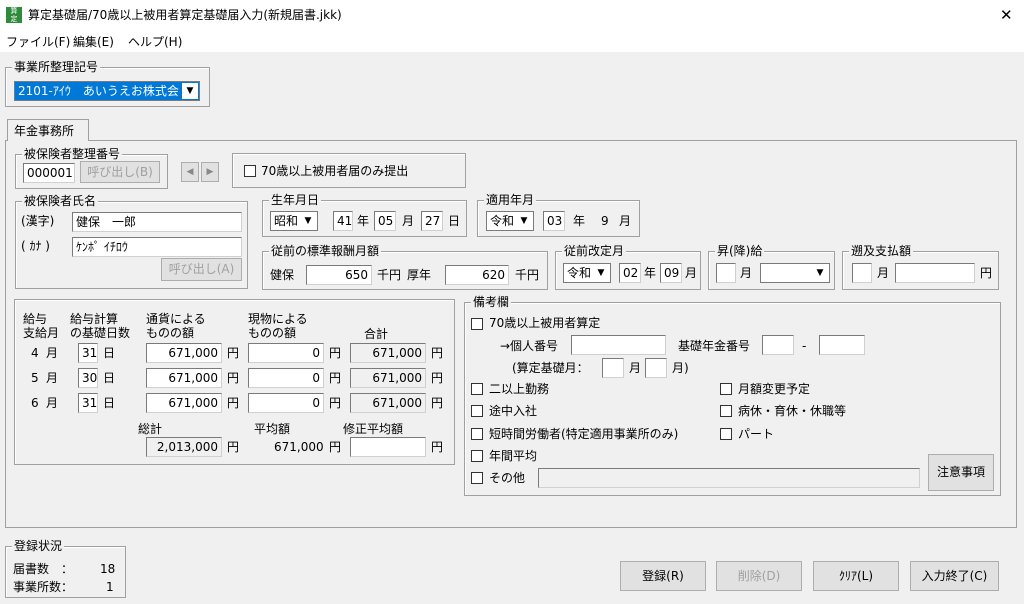 The height and width of the screenshot is (604, 1024). What do you see at coordinates (510, 221) in the screenshot?
I see `apply-era-select: 令和 ▼` at bounding box center [510, 221].